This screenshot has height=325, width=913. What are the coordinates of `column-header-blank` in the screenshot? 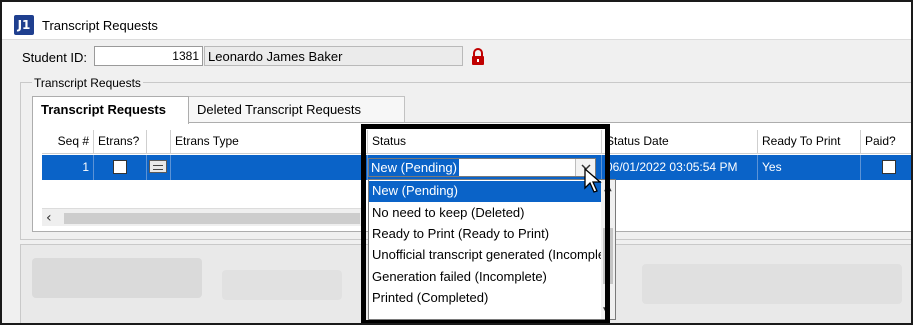 It's located at (159, 142).